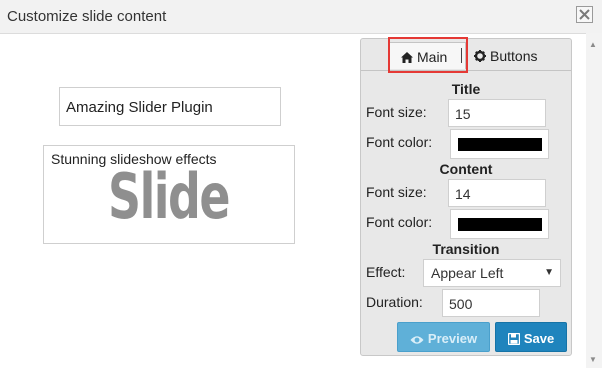 The height and width of the screenshot is (368, 602). I want to click on tab-buttons-label: Buttons, so click(514, 56).